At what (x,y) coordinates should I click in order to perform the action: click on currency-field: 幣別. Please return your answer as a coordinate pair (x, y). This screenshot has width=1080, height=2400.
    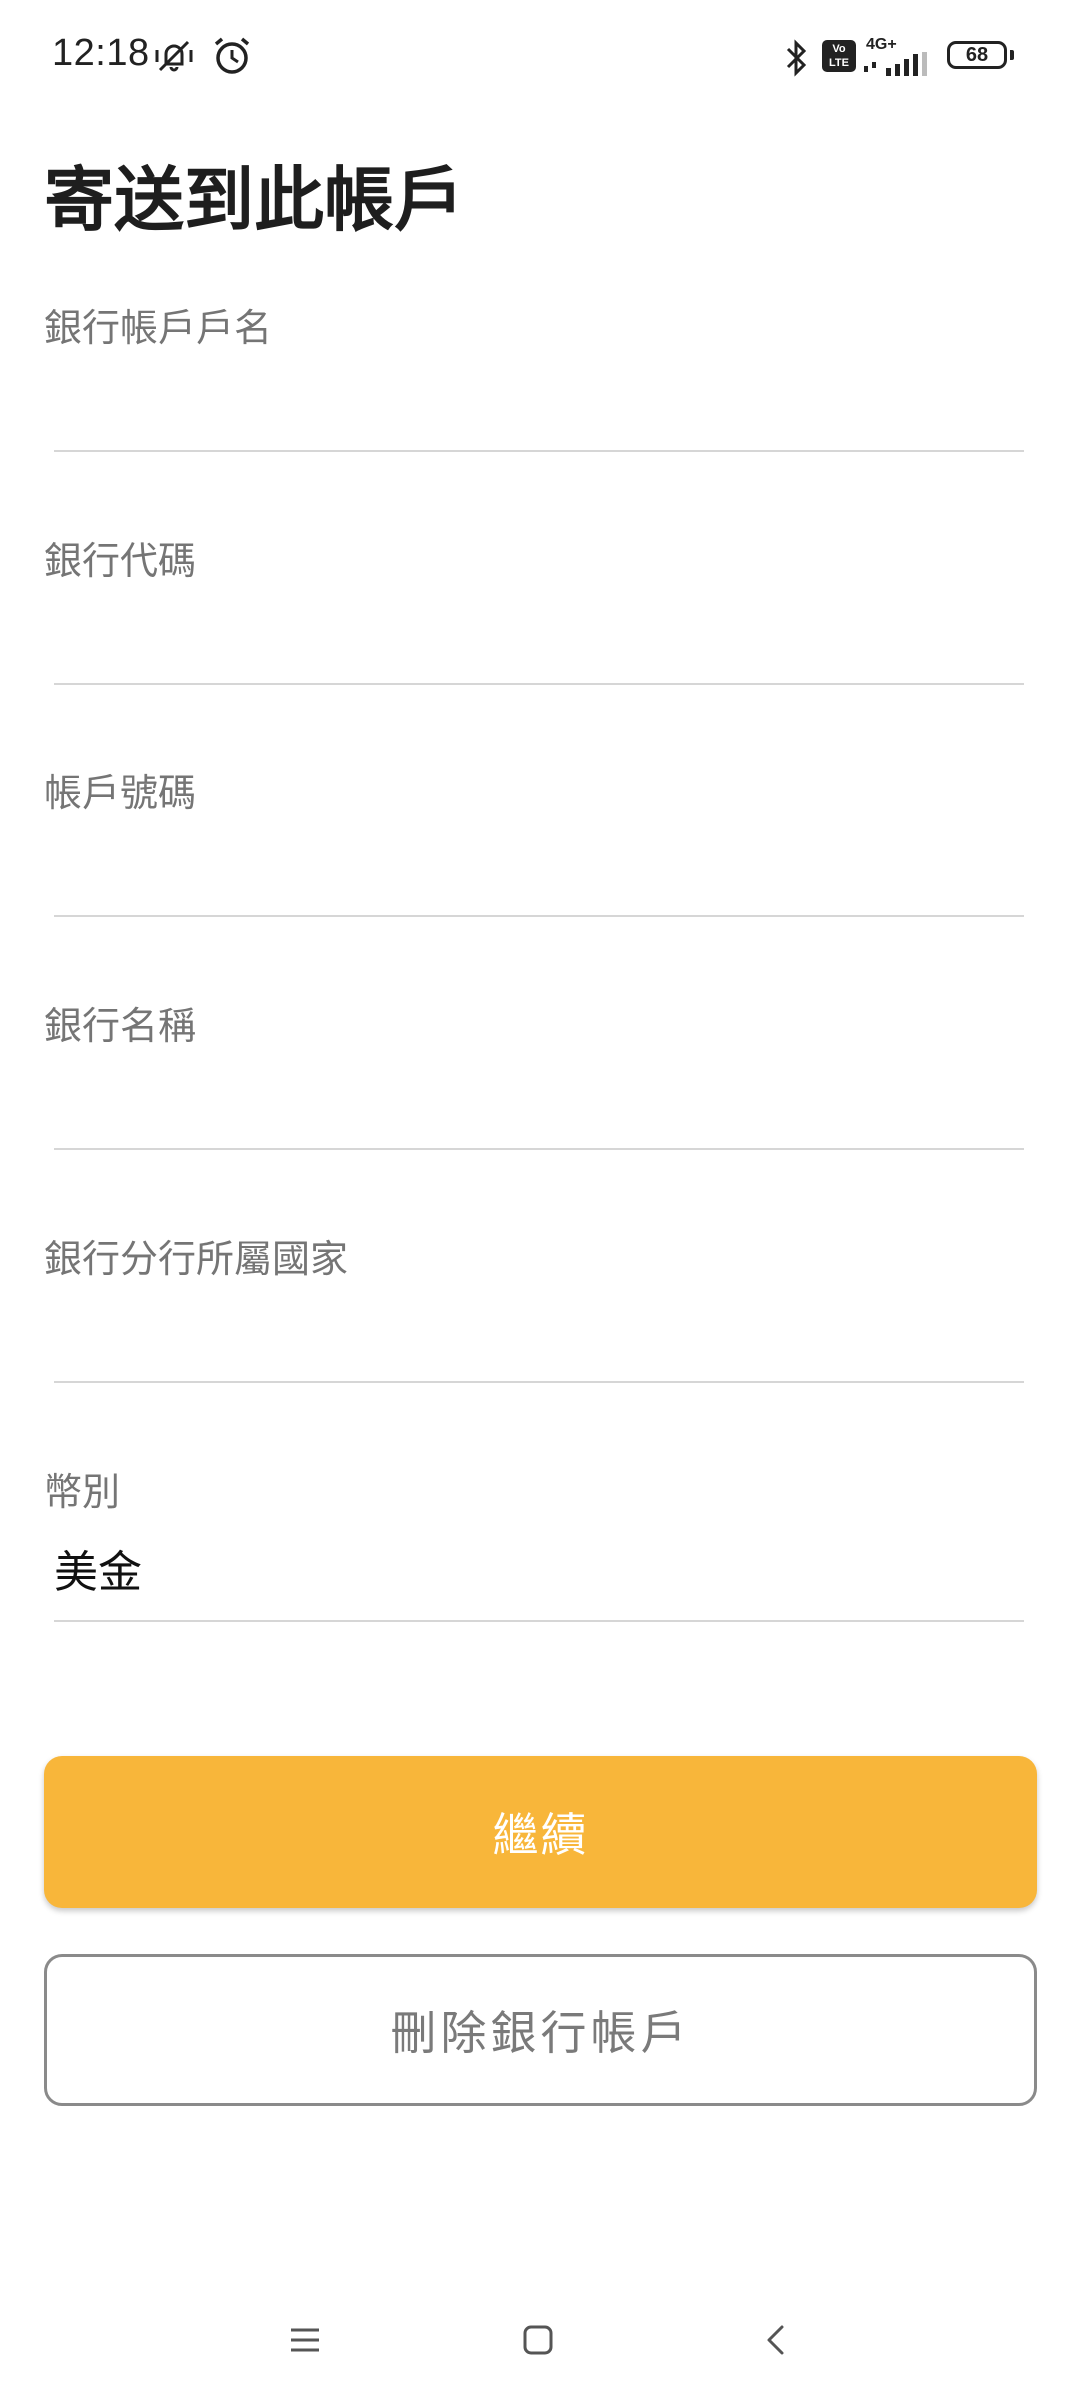
    Looking at the image, I should click on (536, 1542).